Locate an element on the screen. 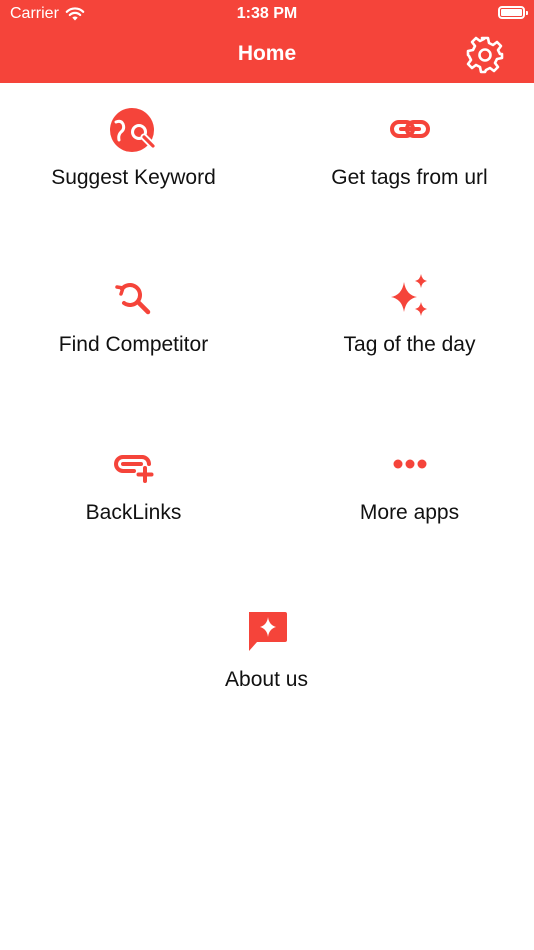 The height and width of the screenshot is (950, 534). gear-icon is located at coordinates (485, 55).